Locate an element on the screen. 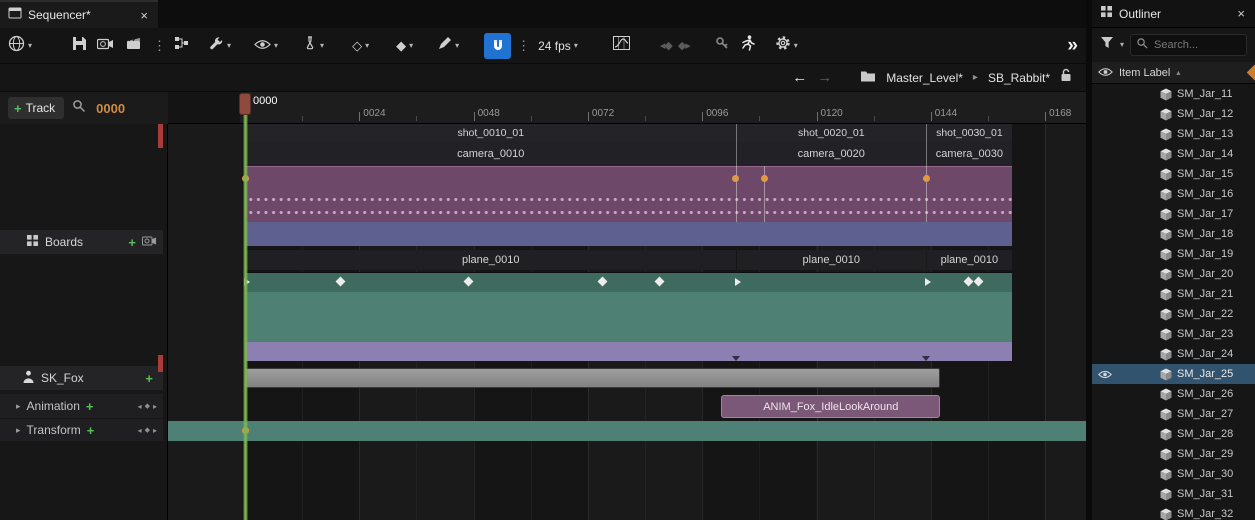 The height and width of the screenshot is (520, 1255). outliner-item: SM_Jar_14 is located at coordinates (1173, 154).